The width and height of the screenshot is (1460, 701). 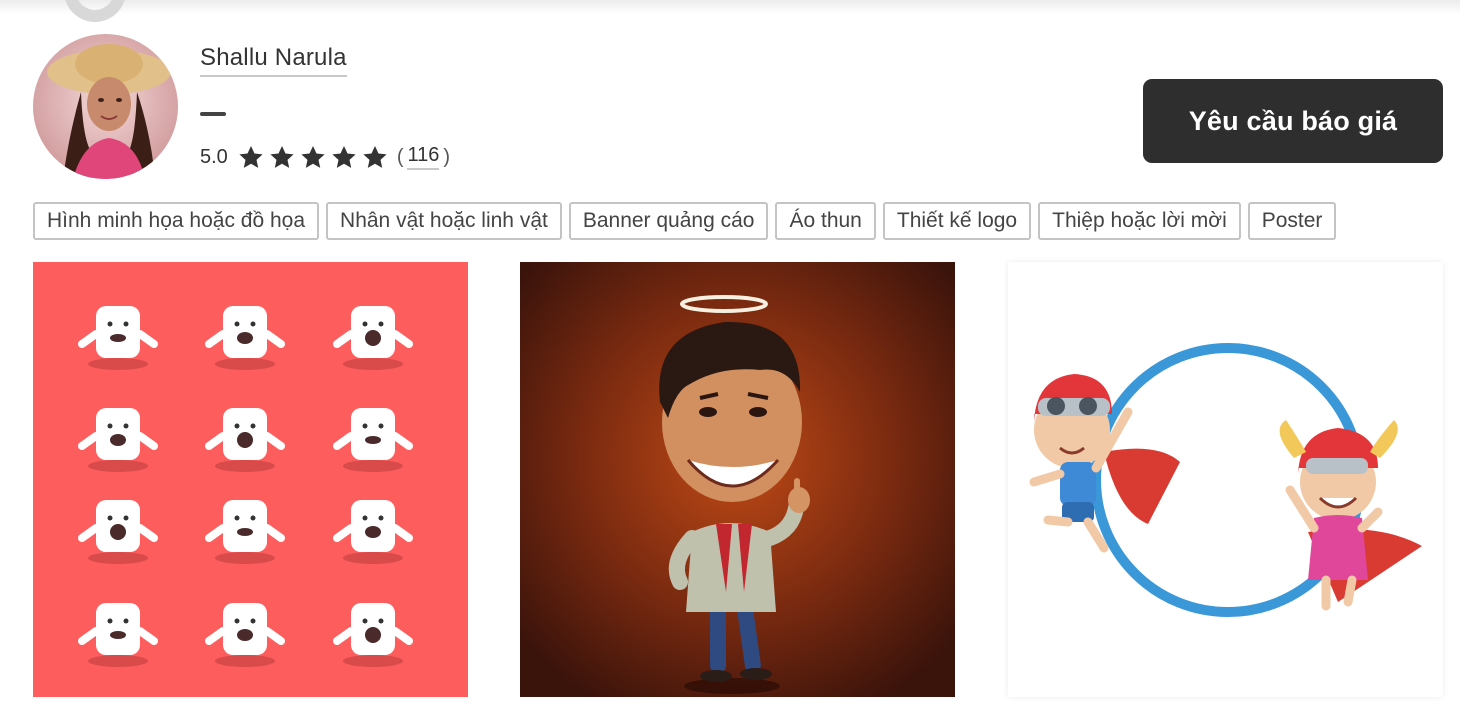 What do you see at coordinates (1292, 221) in the screenshot?
I see `skill-tag: Poster` at bounding box center [1292, 221].